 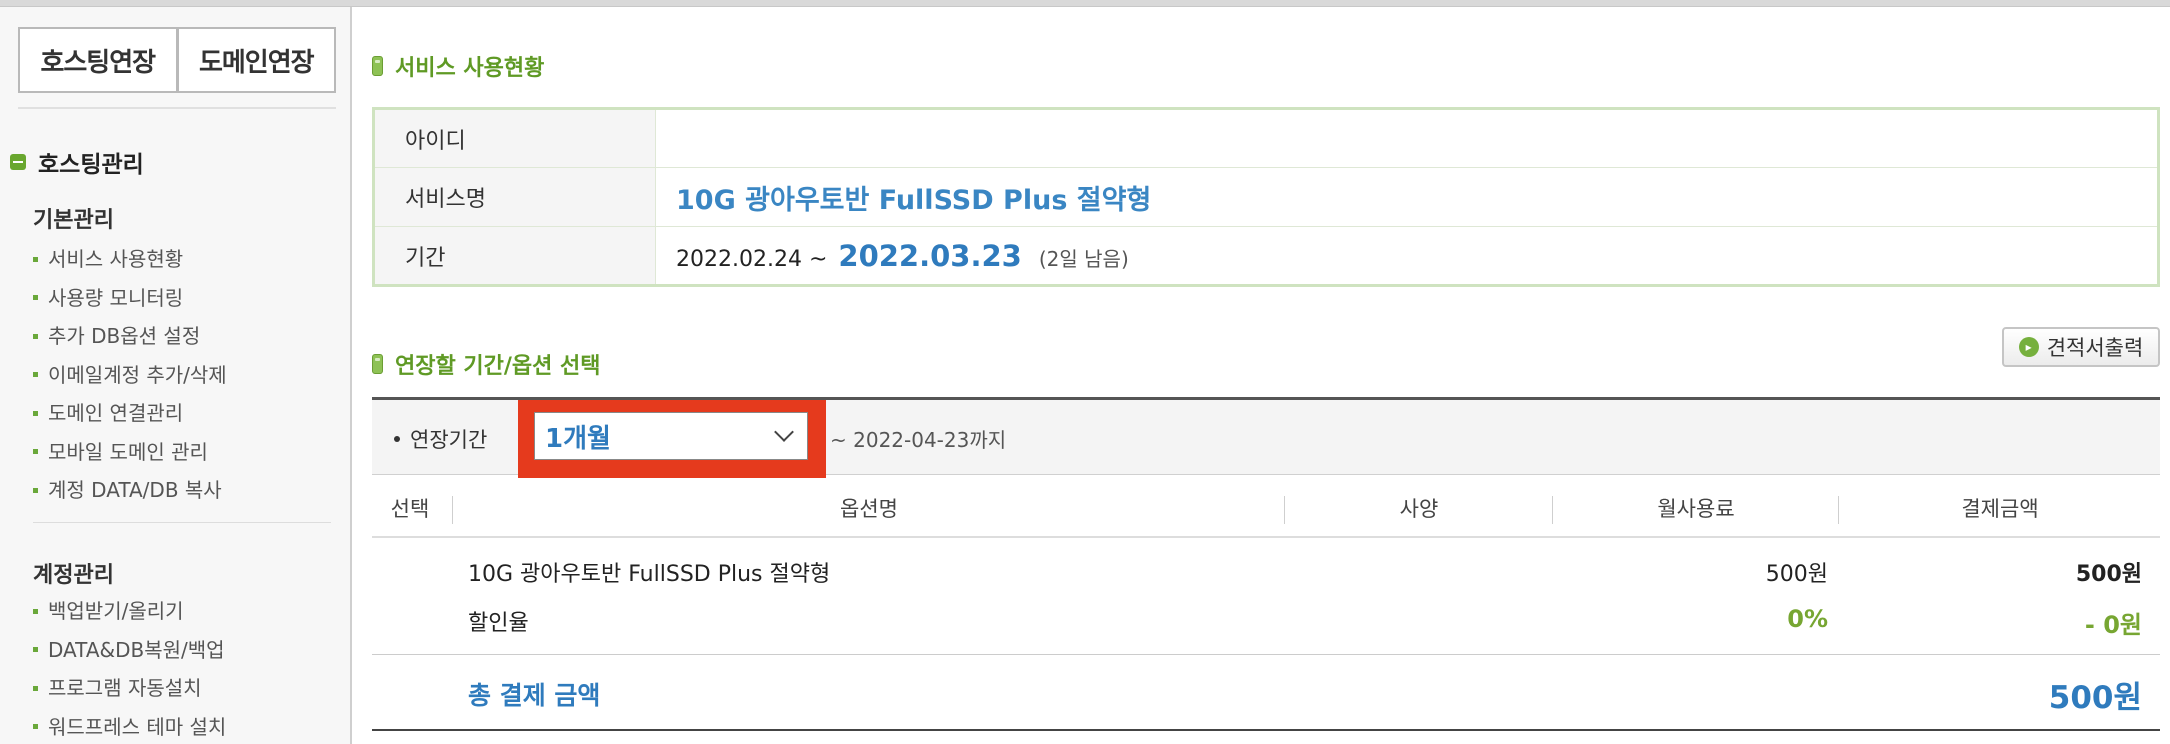 I want to click on period-select: 1개월, so click(x=671, y=436).